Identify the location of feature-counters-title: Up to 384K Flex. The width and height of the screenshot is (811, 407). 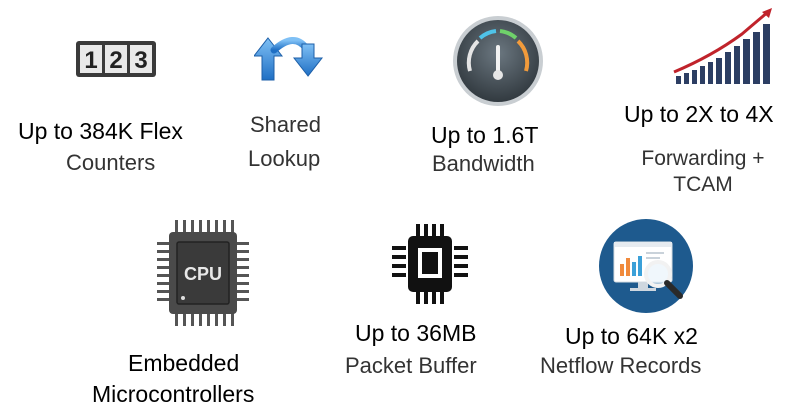
(100, 131).